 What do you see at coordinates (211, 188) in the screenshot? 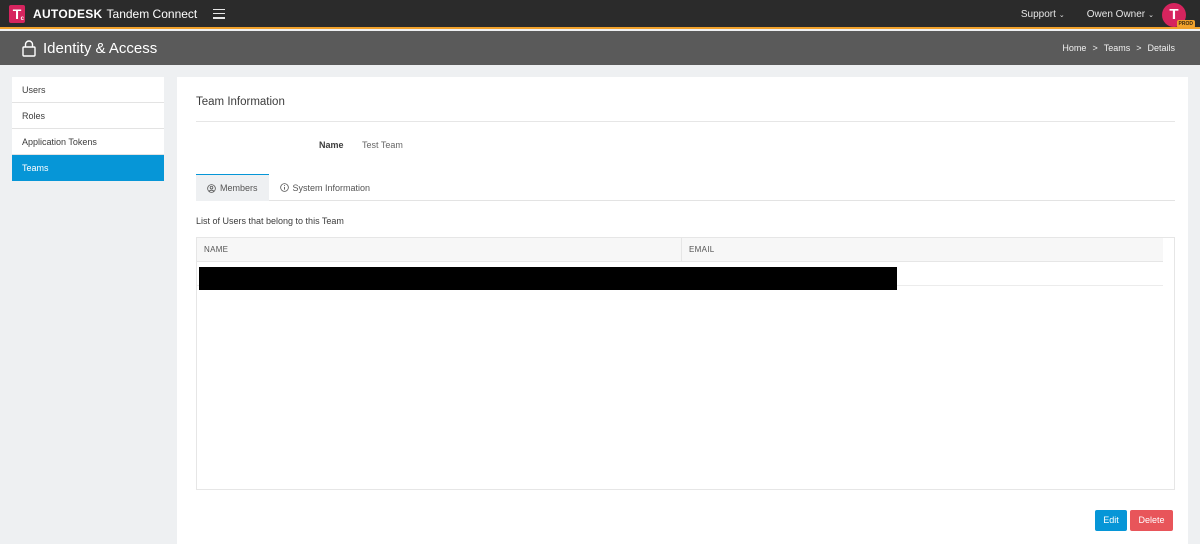
I see `user-circle-icon` at bounding box center [211, 188].